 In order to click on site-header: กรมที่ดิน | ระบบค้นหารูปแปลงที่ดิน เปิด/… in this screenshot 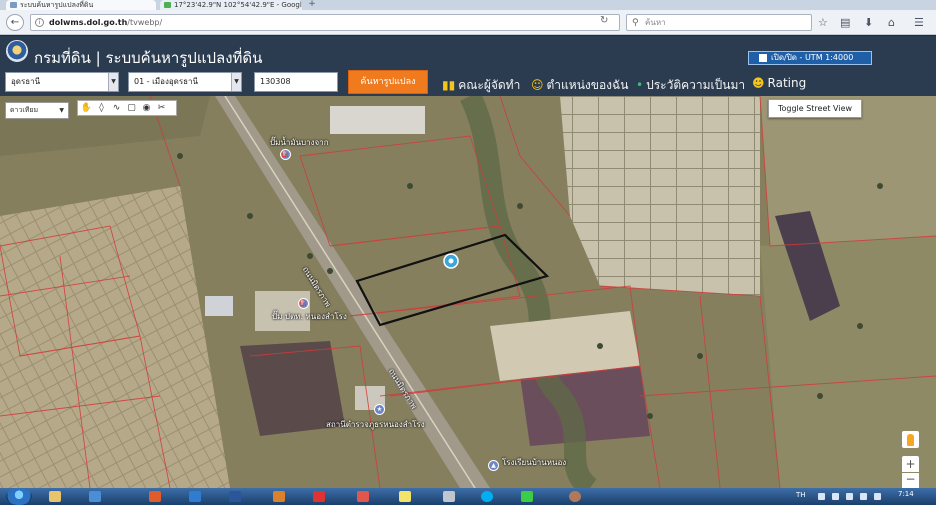, I will do `click(468, 66)`.